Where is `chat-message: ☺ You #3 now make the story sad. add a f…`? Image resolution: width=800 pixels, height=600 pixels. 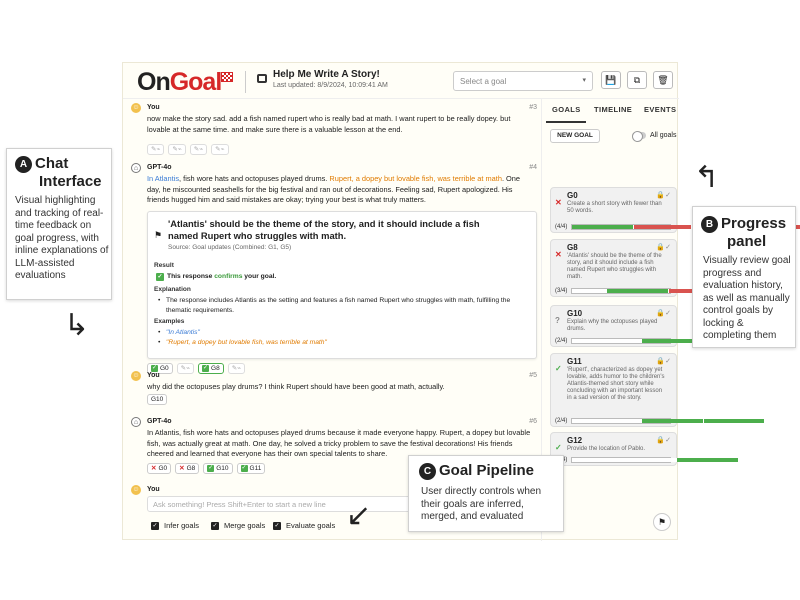
chat-message: ☺ You #3 now make the story sad. add a f… is located at coordinates (336, 129).